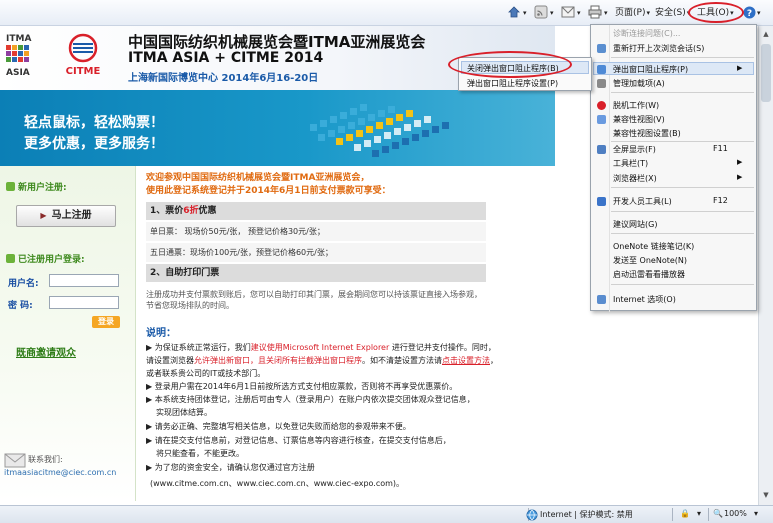  Describe the element at coordinates (765, 265) in the screenshot. I see `vertical-scrollbar: ▲ ▼` at that location.